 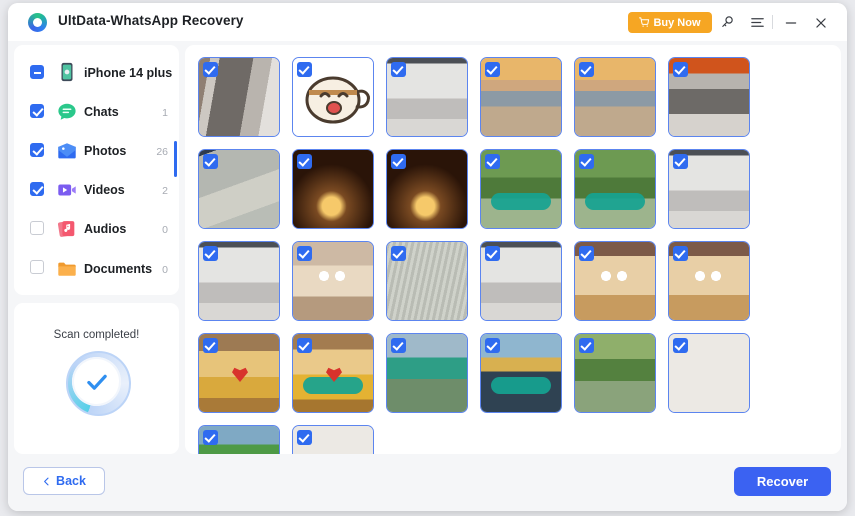 What do you see at coordinates (782, 481) in the screenshot?
I see `recover-button: Recover` at bounding box center [782, 481].